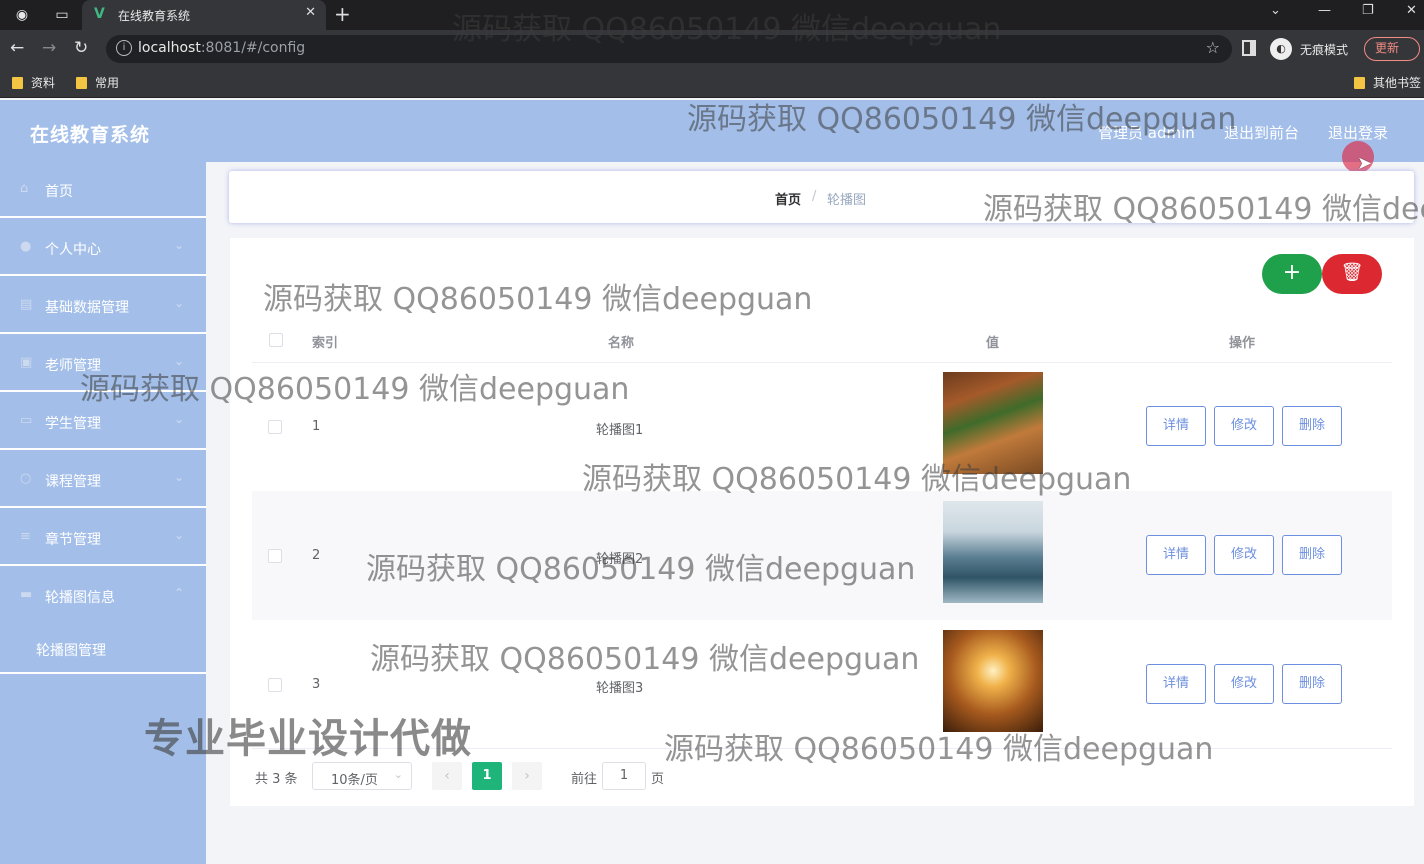 The image size is (1424, 864). Describe the element at coordinates (1281, 49) in the screenshot. I see `incognito-icon: ◐` at that location.